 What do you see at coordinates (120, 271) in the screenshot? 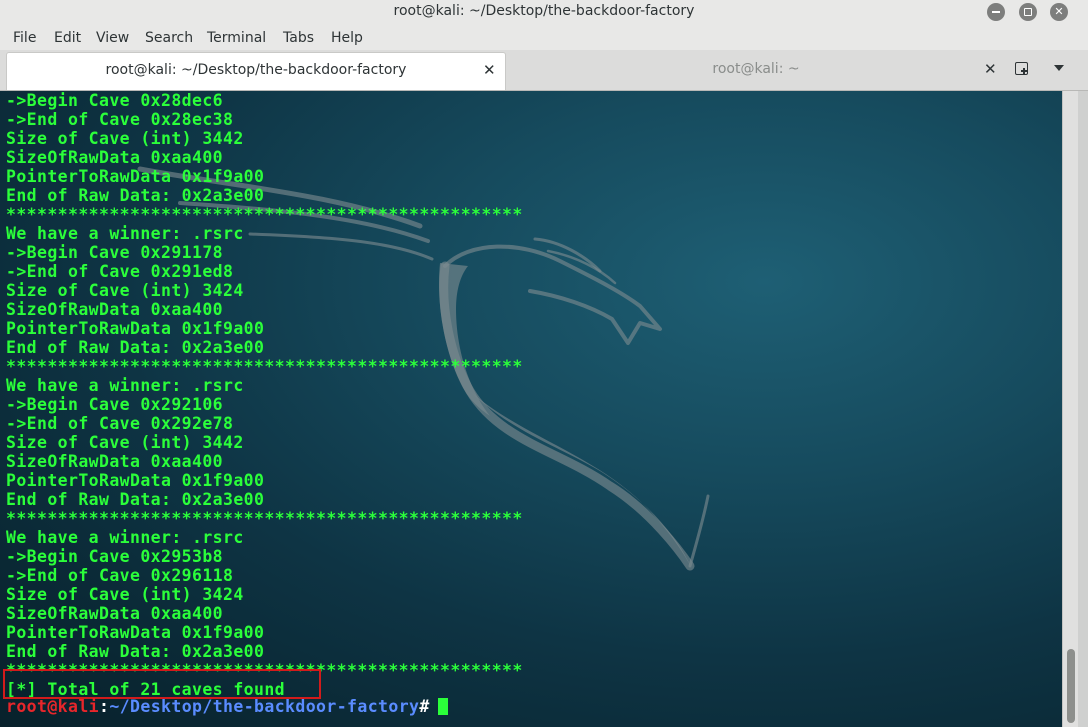
I see `output-line: ->End of Cave 0x291ed8` at bounding box center [120, 271].